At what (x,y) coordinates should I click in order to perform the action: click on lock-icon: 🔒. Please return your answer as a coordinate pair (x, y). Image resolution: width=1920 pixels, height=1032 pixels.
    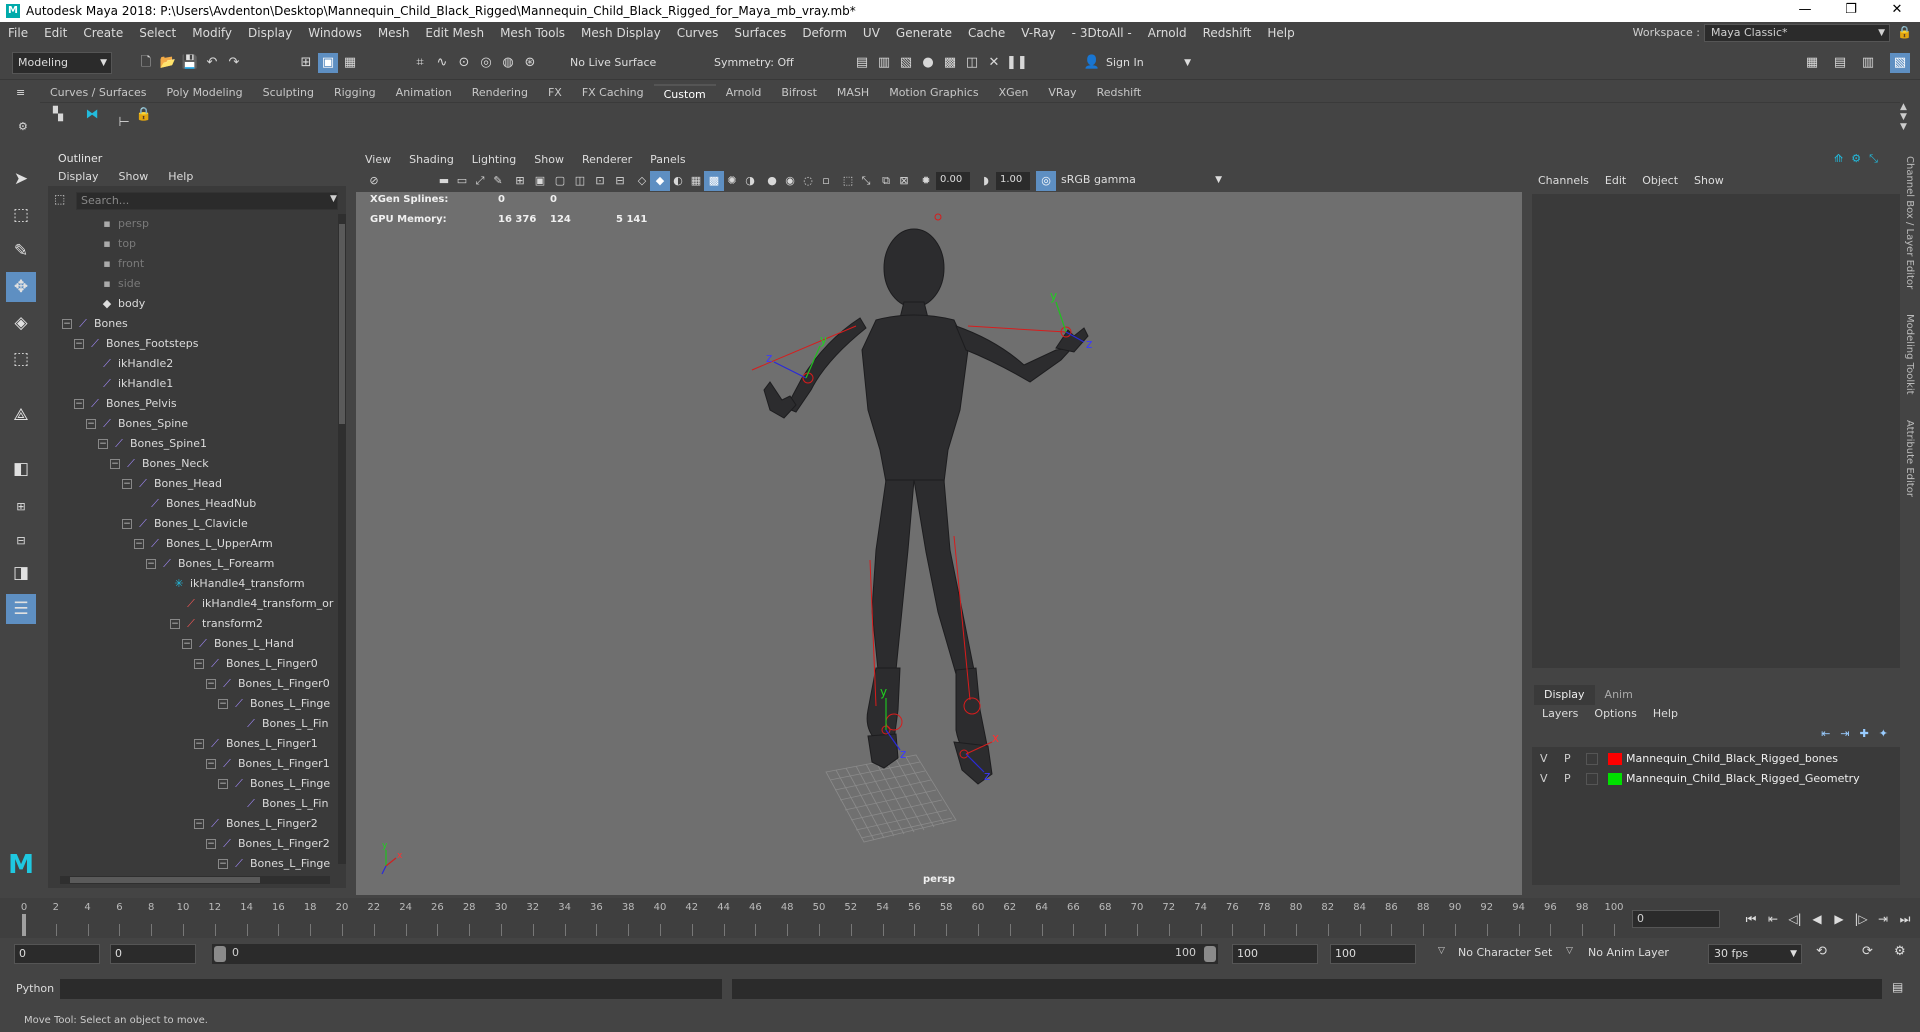
    Looking at the image, I should click on (144, 115).